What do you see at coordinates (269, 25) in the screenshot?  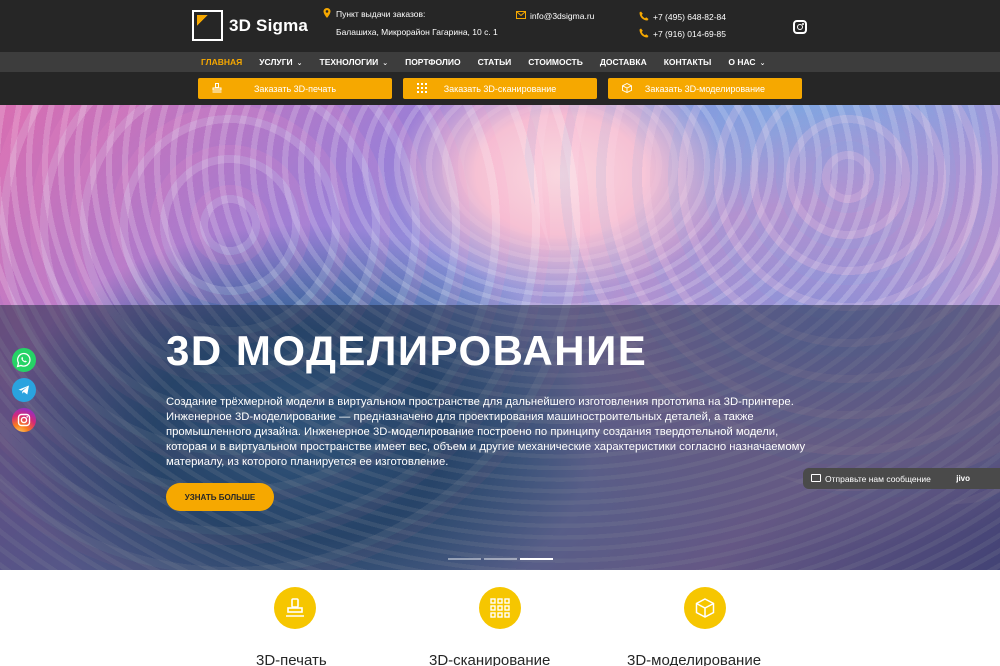 I see `logo-text: 3D Sigma` at bounding box center [269, 25].